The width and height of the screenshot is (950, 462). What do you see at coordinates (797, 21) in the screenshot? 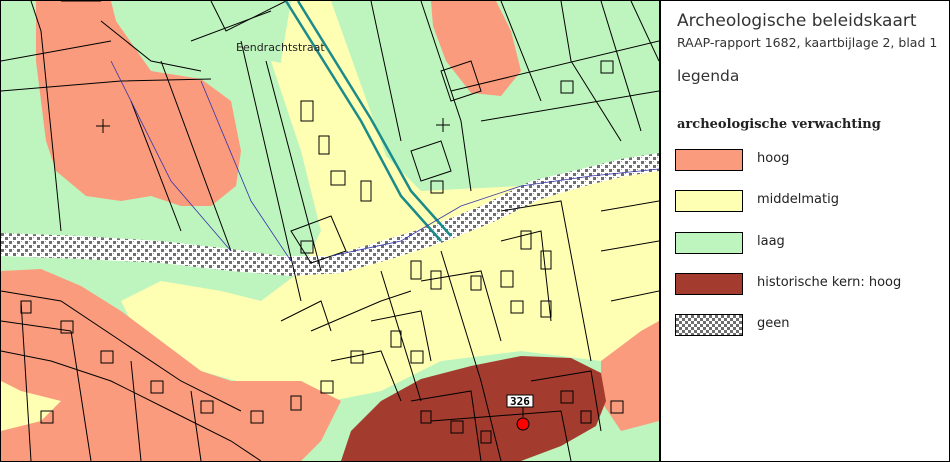
I see `legend-title: Archeologische beleidskaart` at bounding box center [797, 21].